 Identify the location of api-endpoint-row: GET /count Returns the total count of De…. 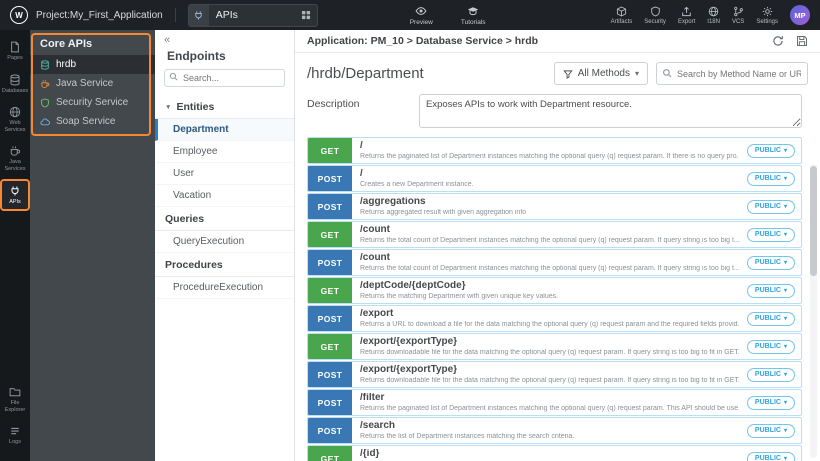
(554, 234).